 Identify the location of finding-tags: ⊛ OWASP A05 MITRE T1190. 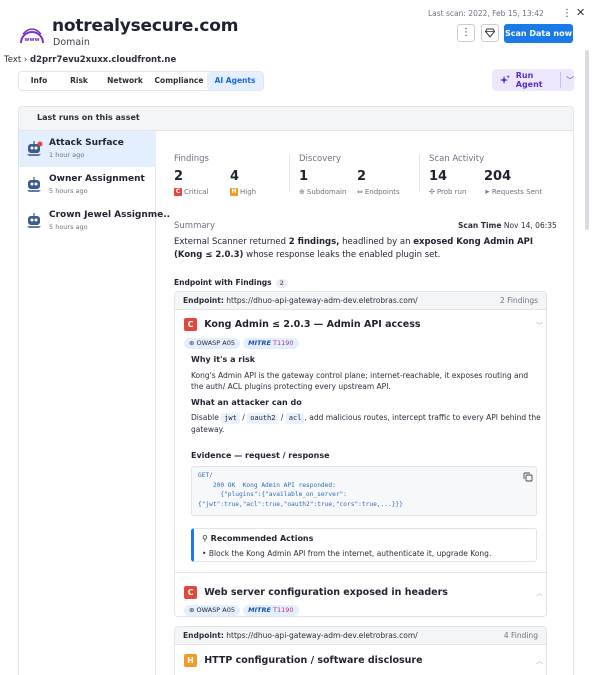
(241, 343).